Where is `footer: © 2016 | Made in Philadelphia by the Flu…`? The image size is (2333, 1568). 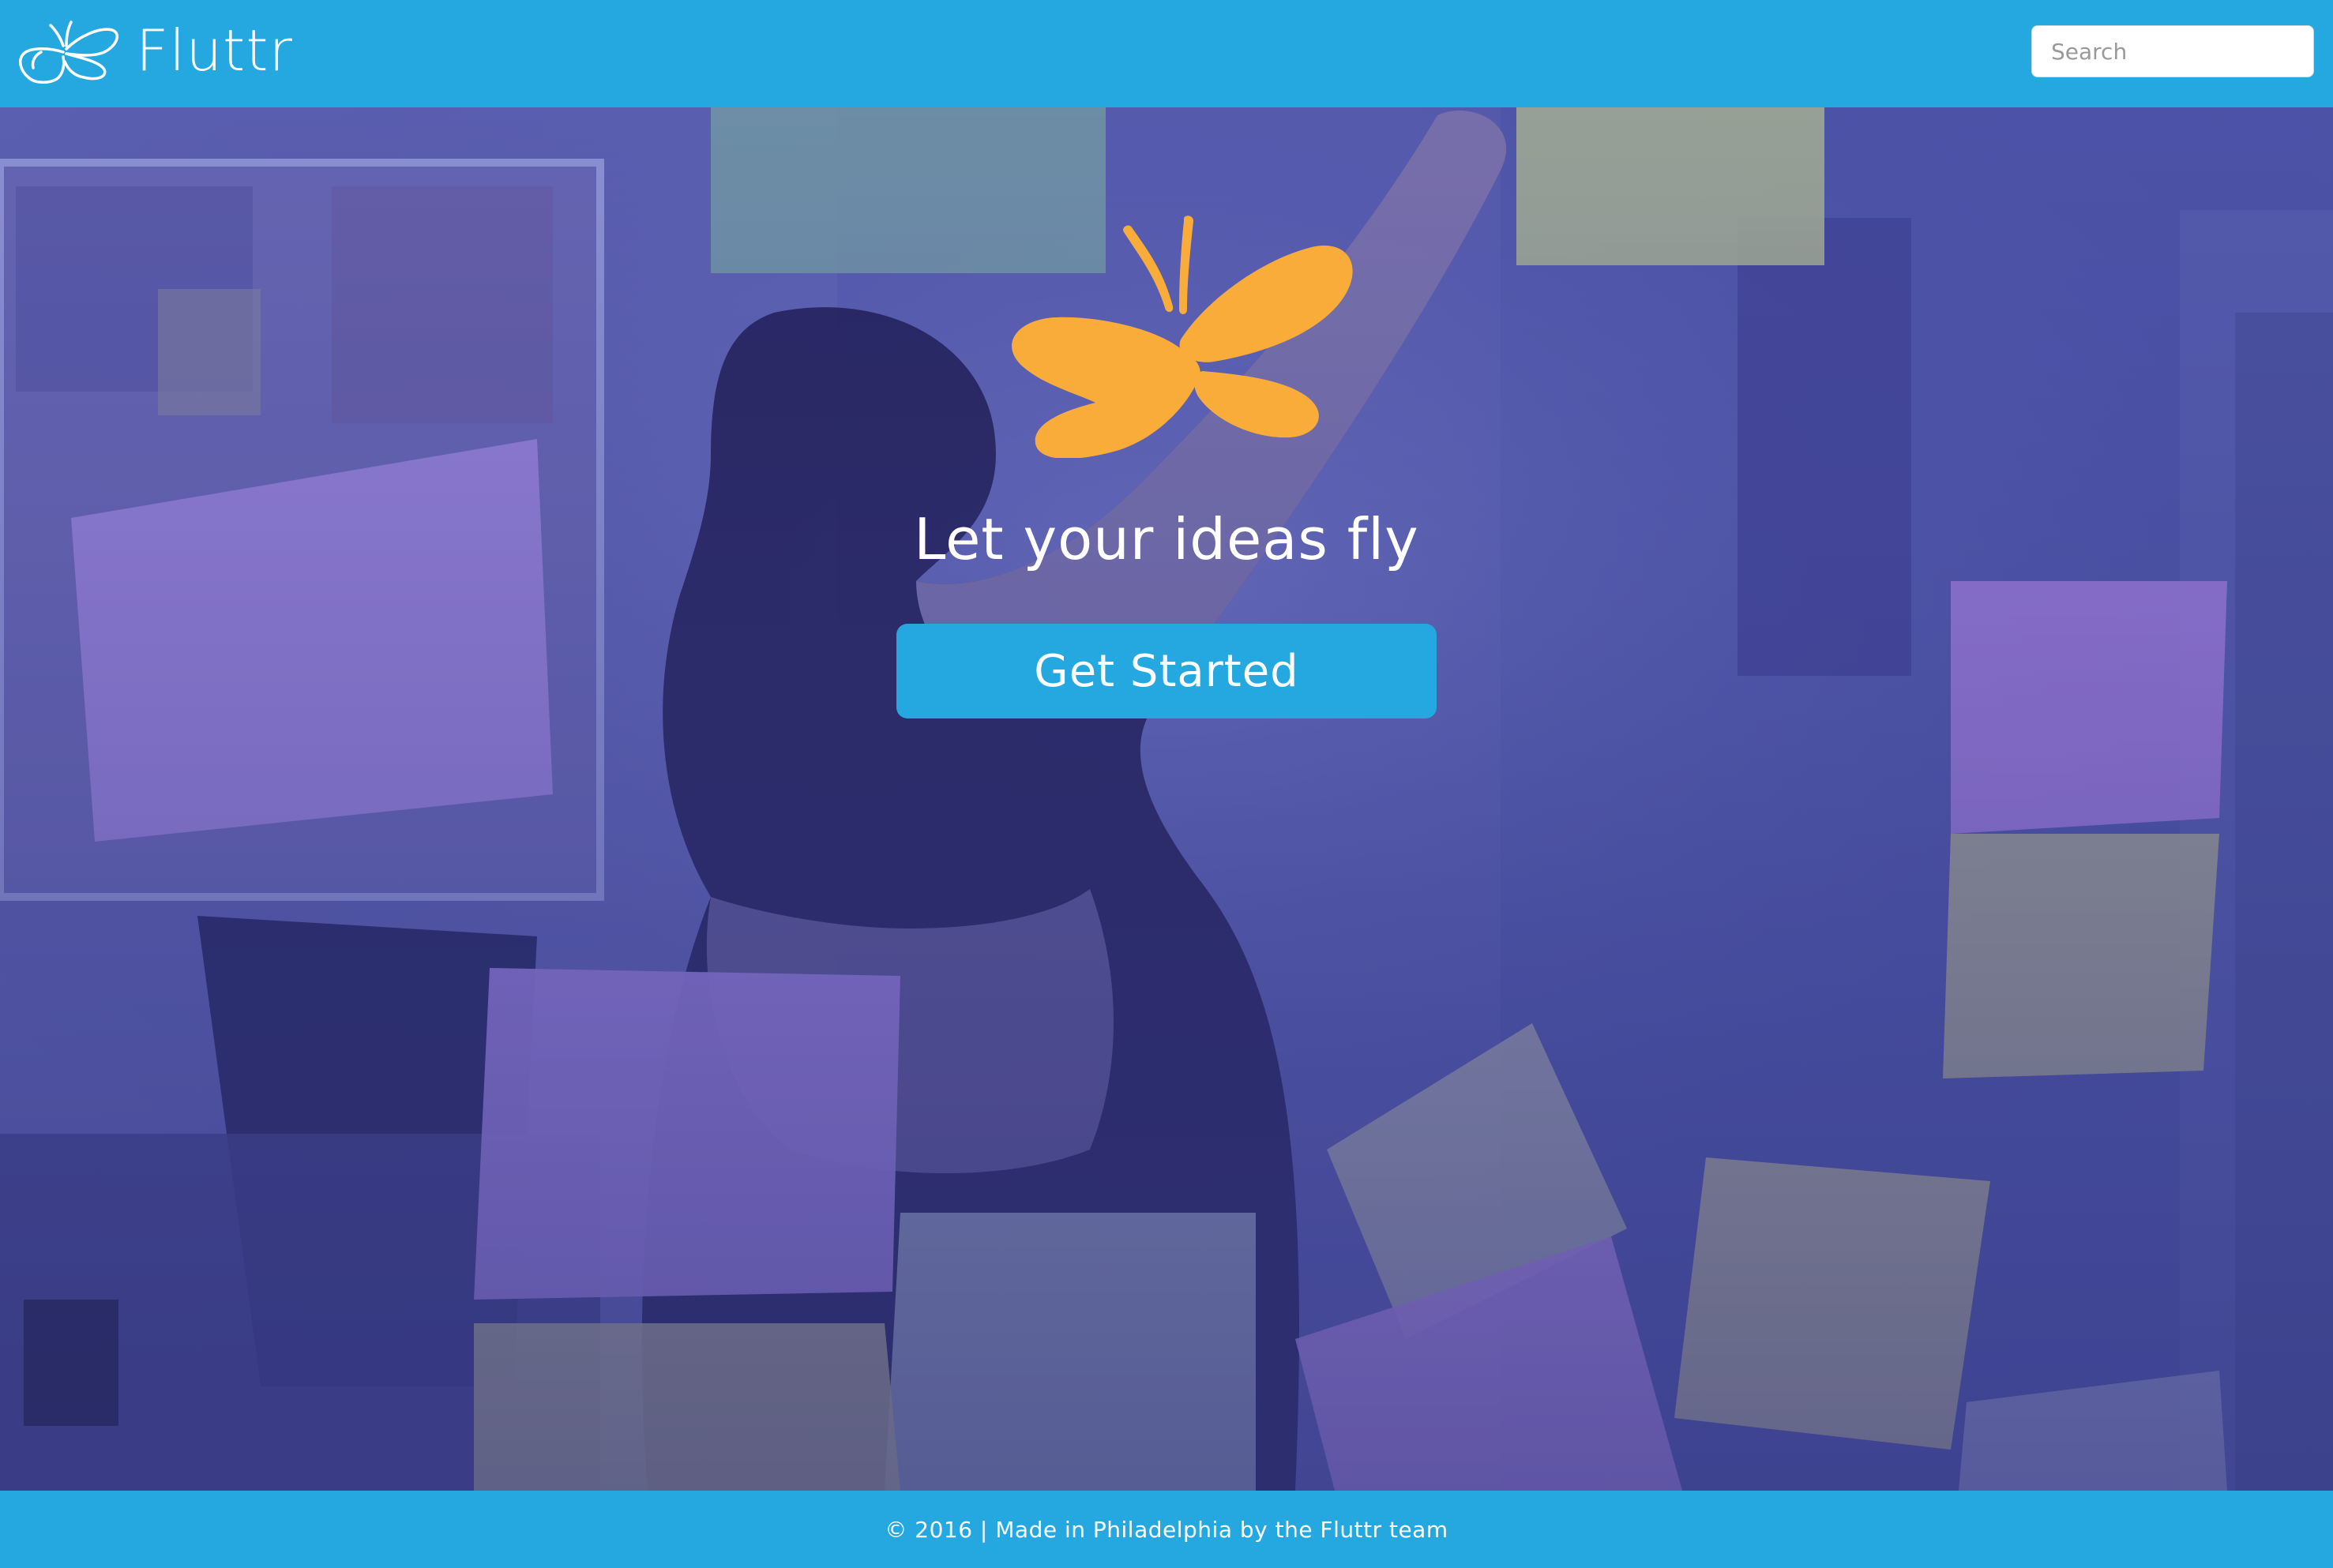 footer: © 2016 | Made in Philadelphia by the Flu… is located at coordinates (1166, 1529).